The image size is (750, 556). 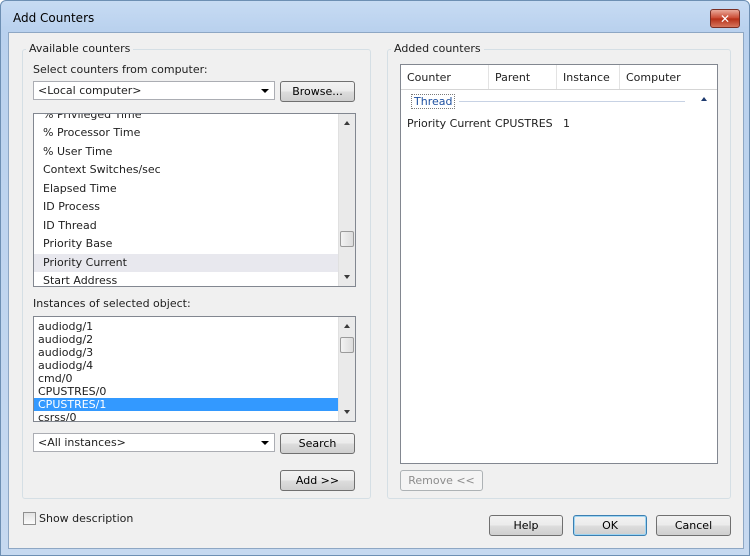 What do you see at coordinates (57, 416) in the screenshot?
I see `instance-label: csrss/0` at bounding box center [57, 416].